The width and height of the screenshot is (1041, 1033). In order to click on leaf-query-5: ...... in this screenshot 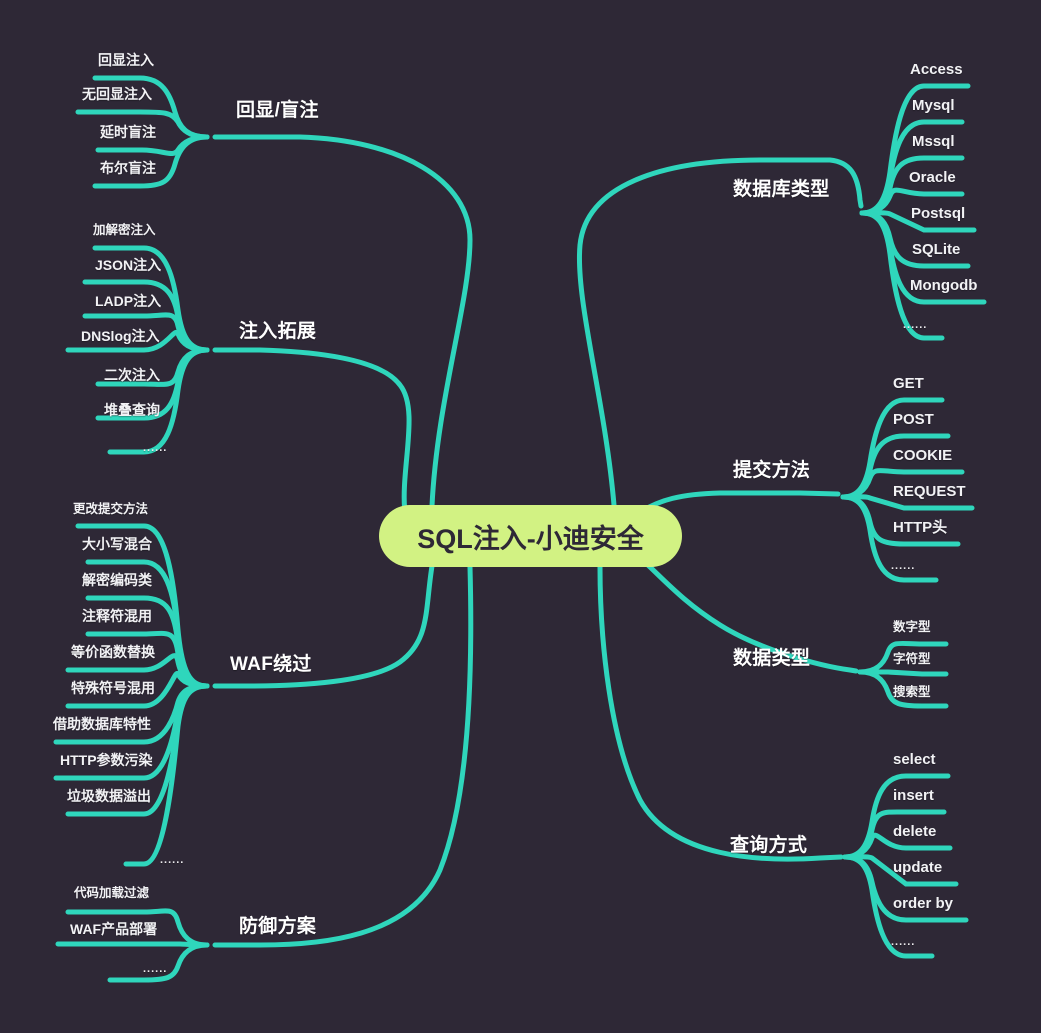, I will do `click(903, 942)`.